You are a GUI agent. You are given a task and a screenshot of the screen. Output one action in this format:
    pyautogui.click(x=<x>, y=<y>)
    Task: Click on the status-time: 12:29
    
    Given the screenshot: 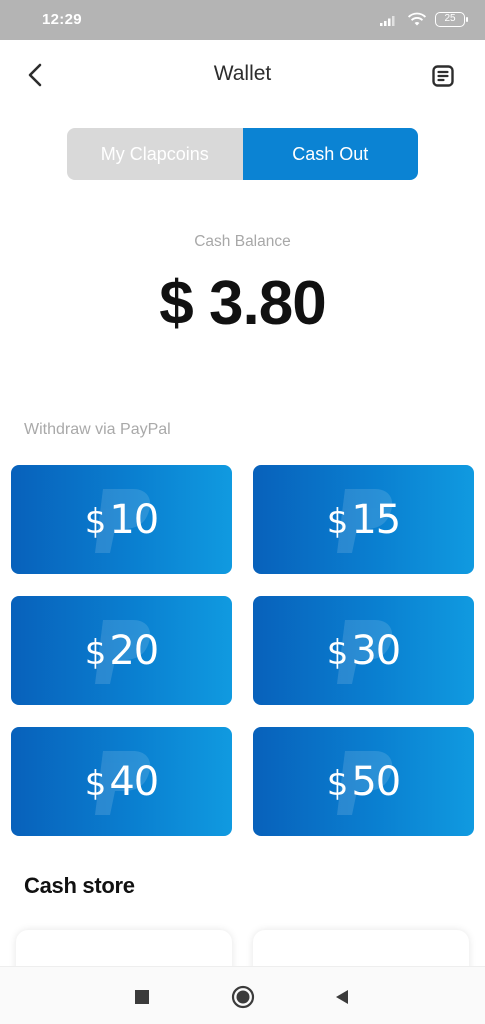 What is the action you would take?
    pyautogui.click(x=62, y=19)
    